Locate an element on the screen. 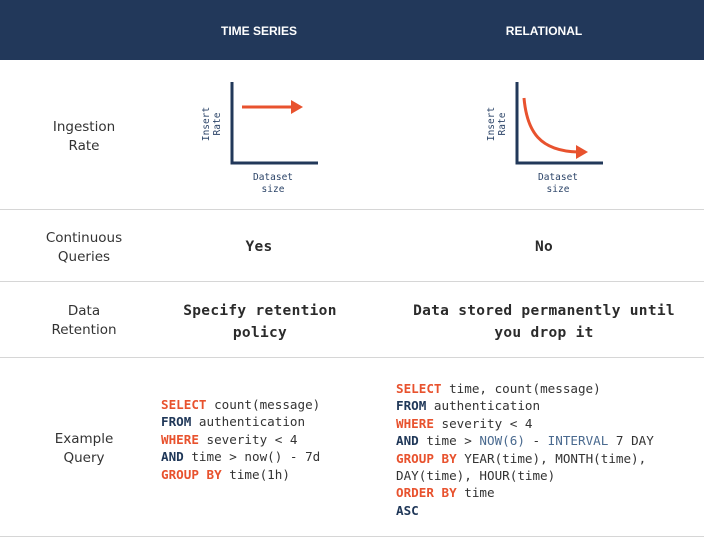 Image resolution: width=704 pixels, height=552 pixels. code-line: ASC is located at coordinates (525, 510).